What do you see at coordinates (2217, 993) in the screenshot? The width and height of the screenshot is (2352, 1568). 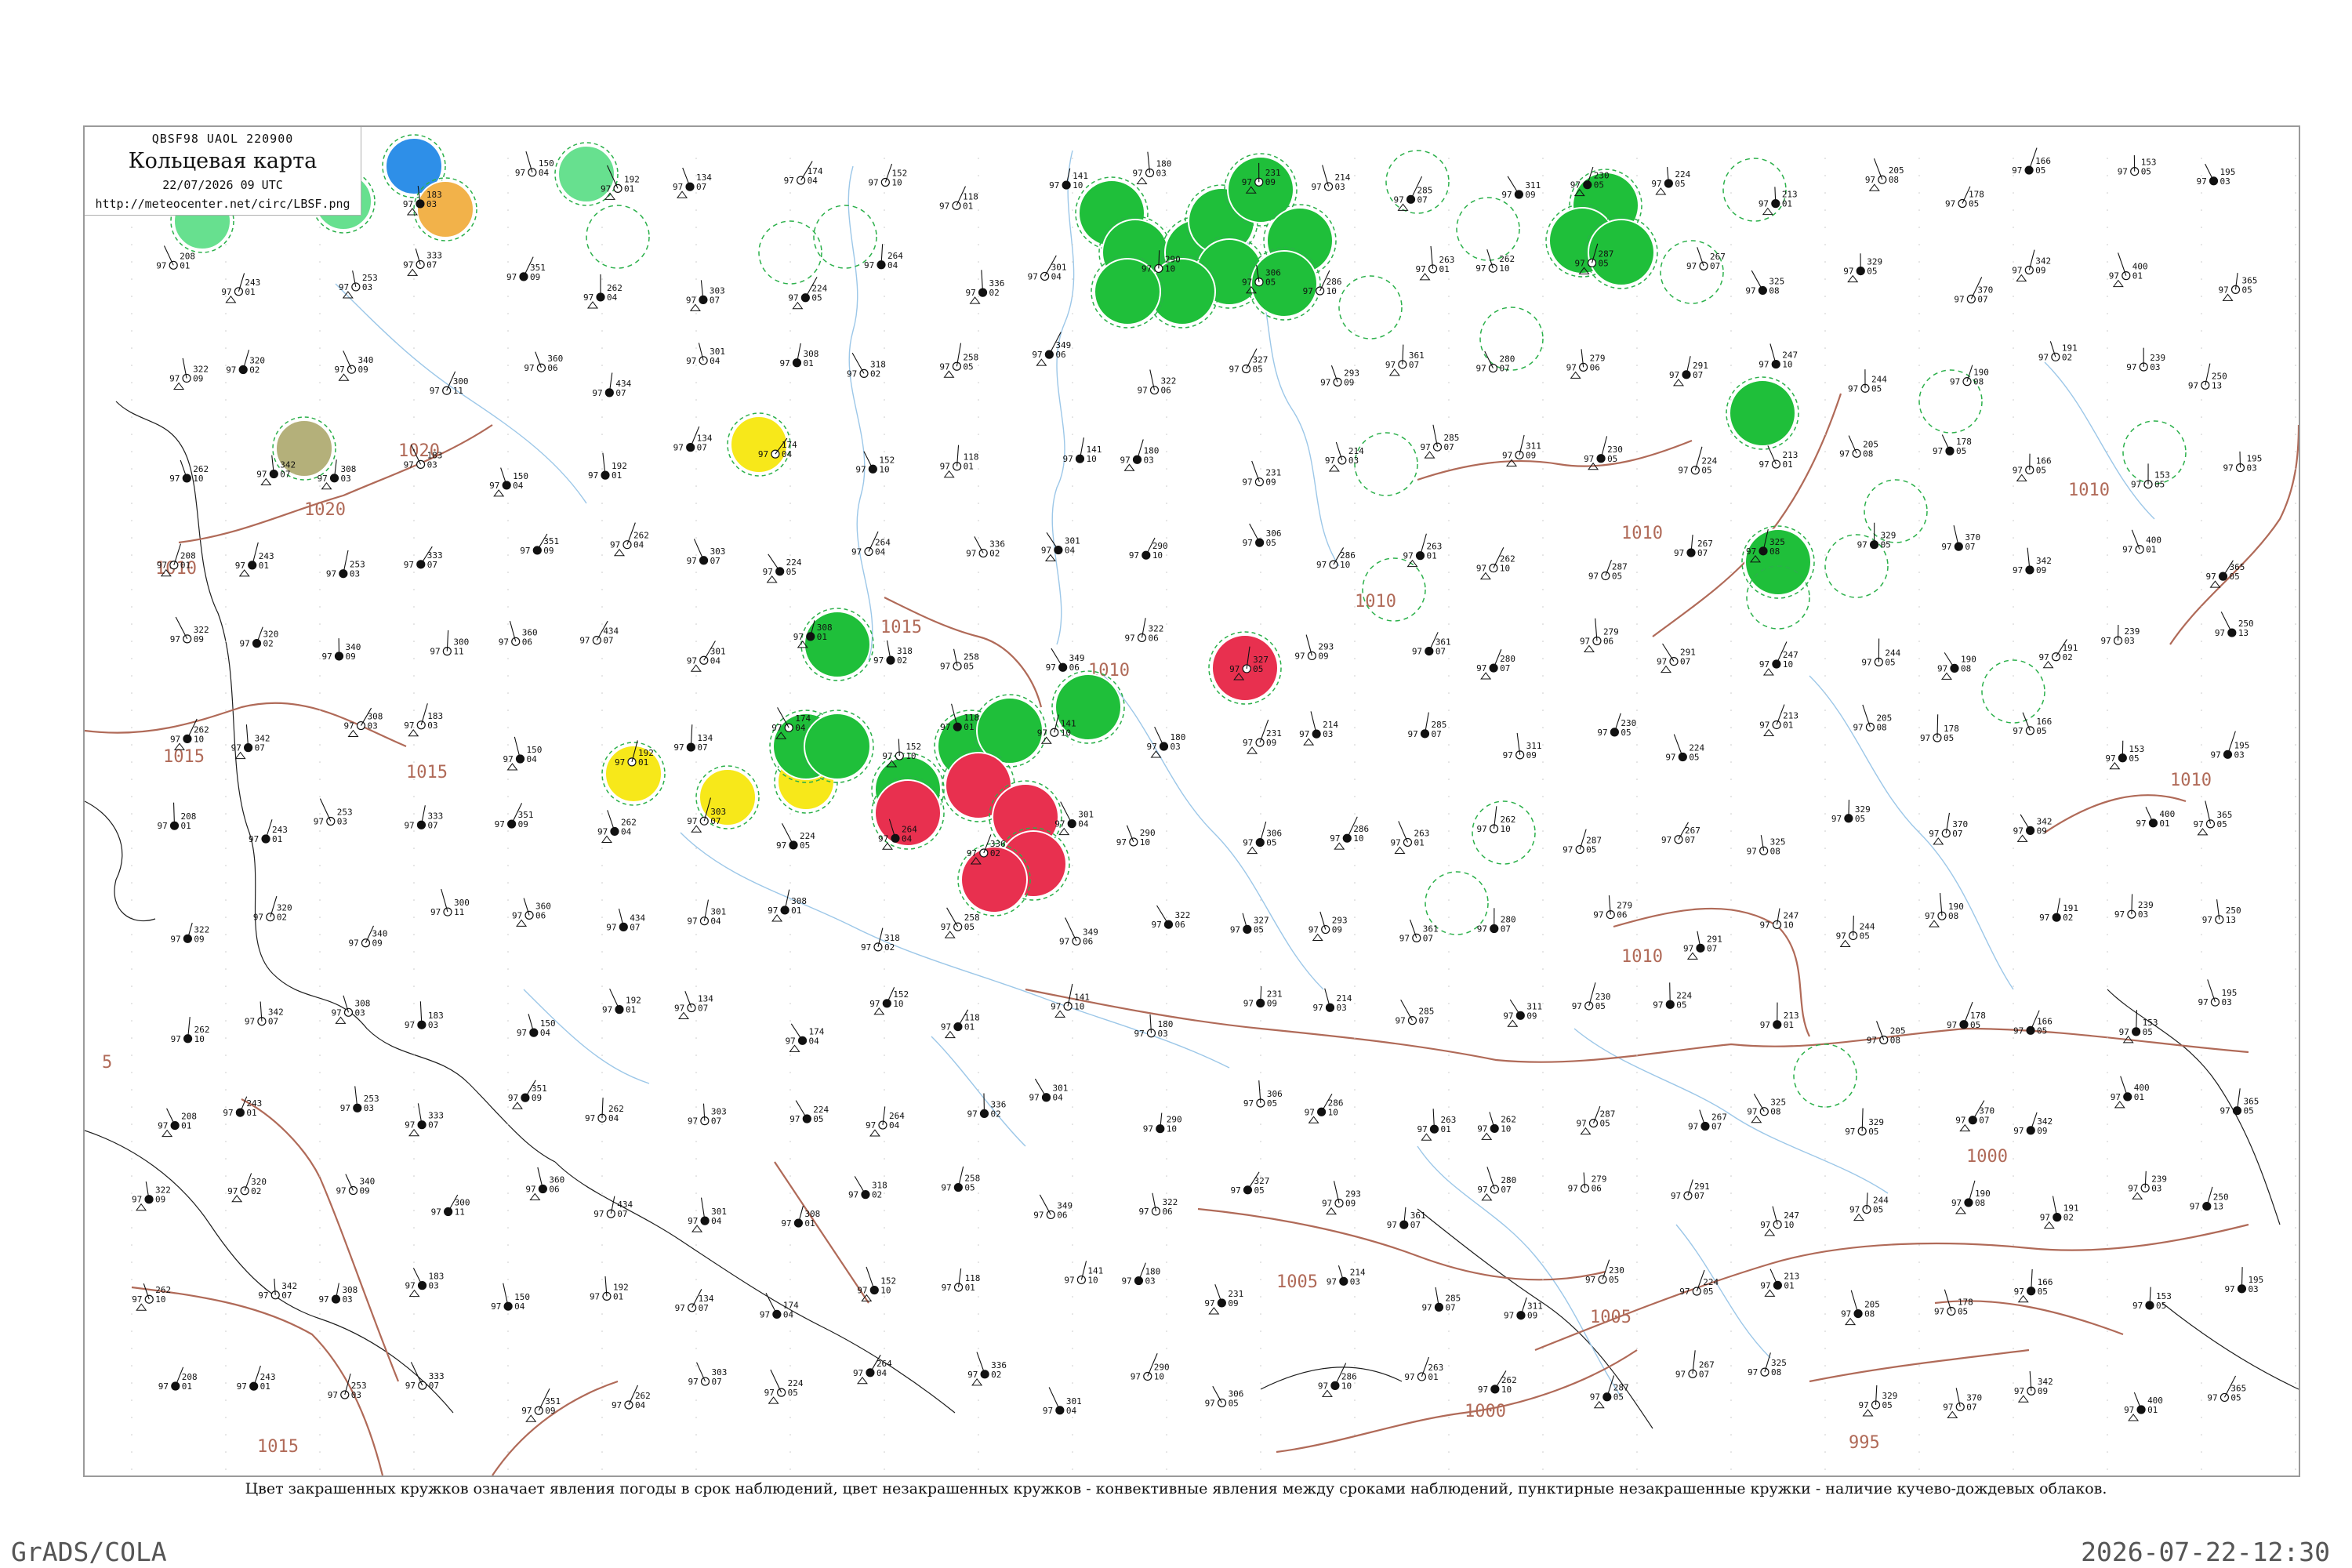 I see `station-plot: 19597 03` at bounding box center [2217, 993].